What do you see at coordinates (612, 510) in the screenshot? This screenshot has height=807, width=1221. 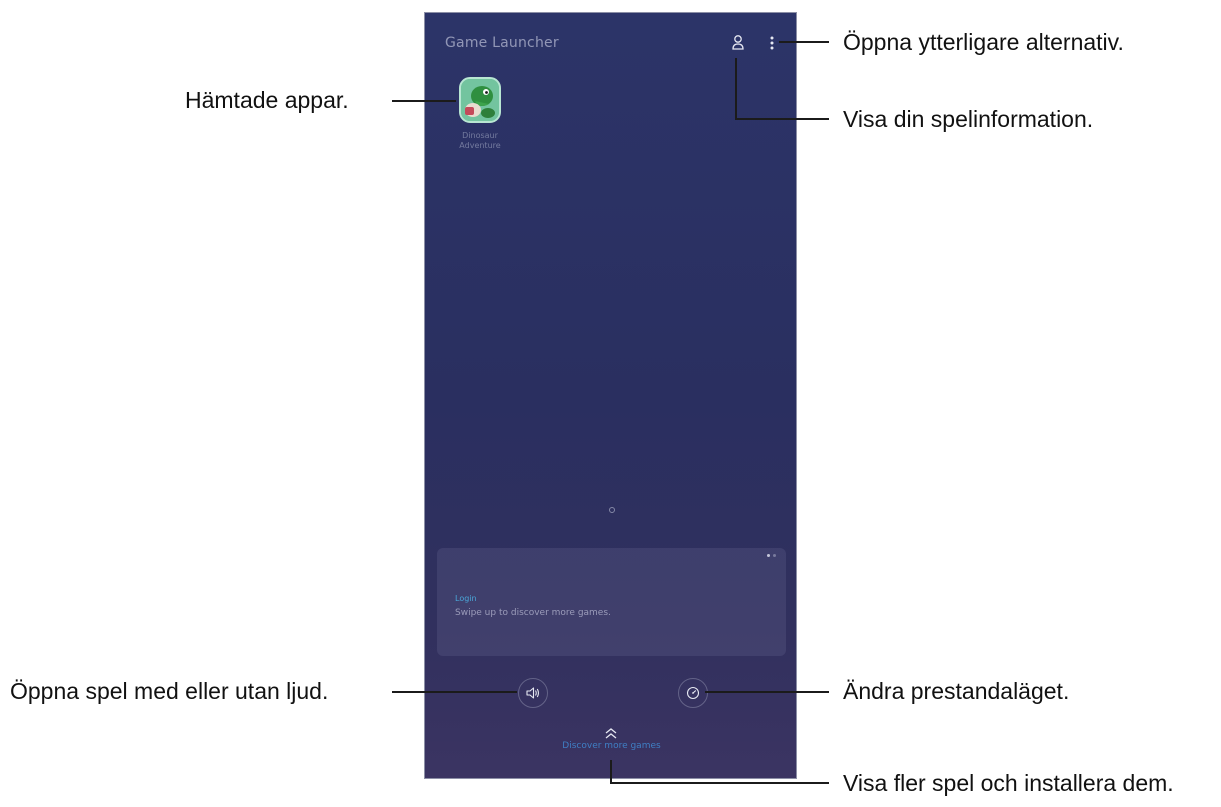 I see `page-indicator` at bounding box center [612, 510].